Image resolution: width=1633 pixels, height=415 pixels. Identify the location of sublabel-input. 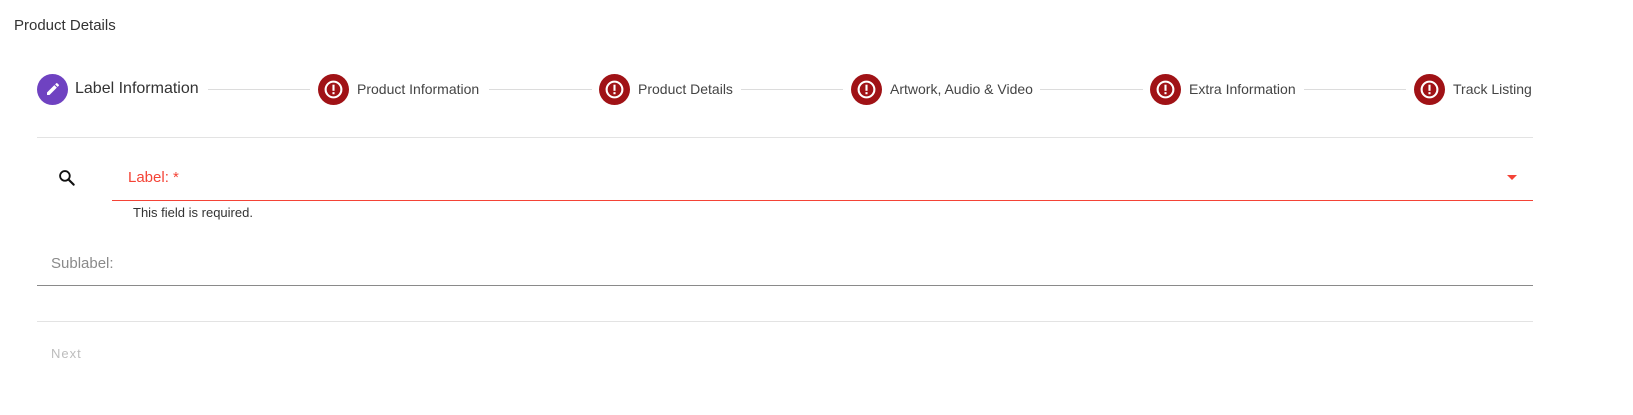
(781, 263).